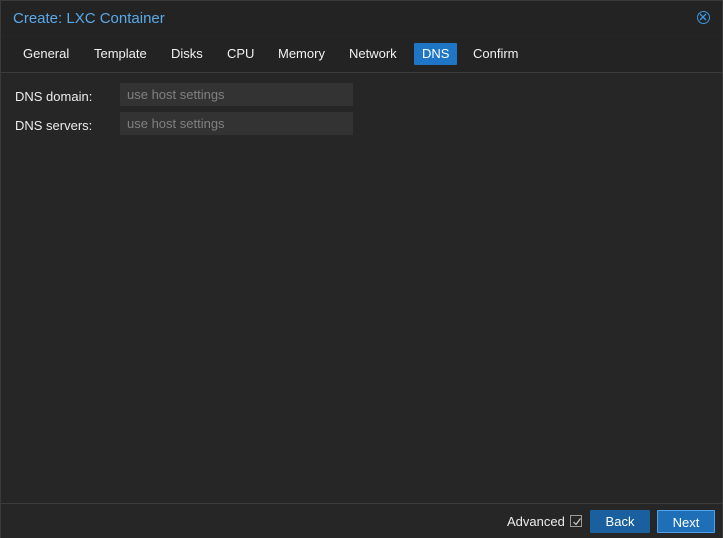  What do you see at coordinates (536, 521) in the screenshot?
I see `advanced-label: Advanced` at bounding box center [536, 521].